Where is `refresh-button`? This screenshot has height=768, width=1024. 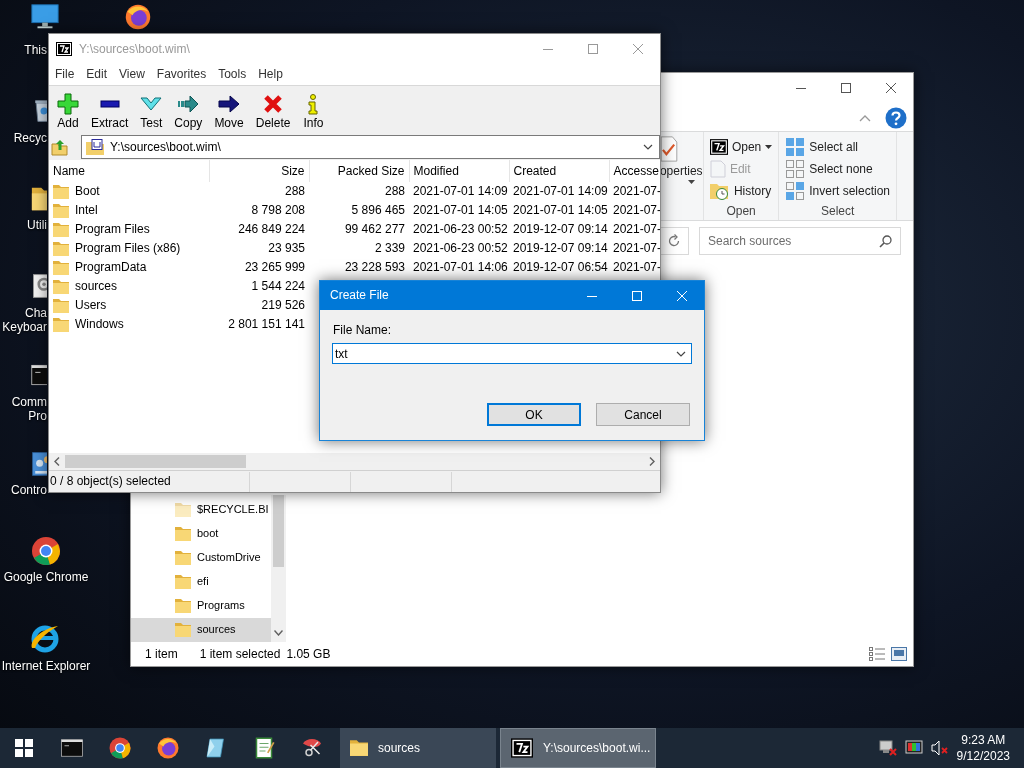 refresh-button is located at coordinates (674, 241).